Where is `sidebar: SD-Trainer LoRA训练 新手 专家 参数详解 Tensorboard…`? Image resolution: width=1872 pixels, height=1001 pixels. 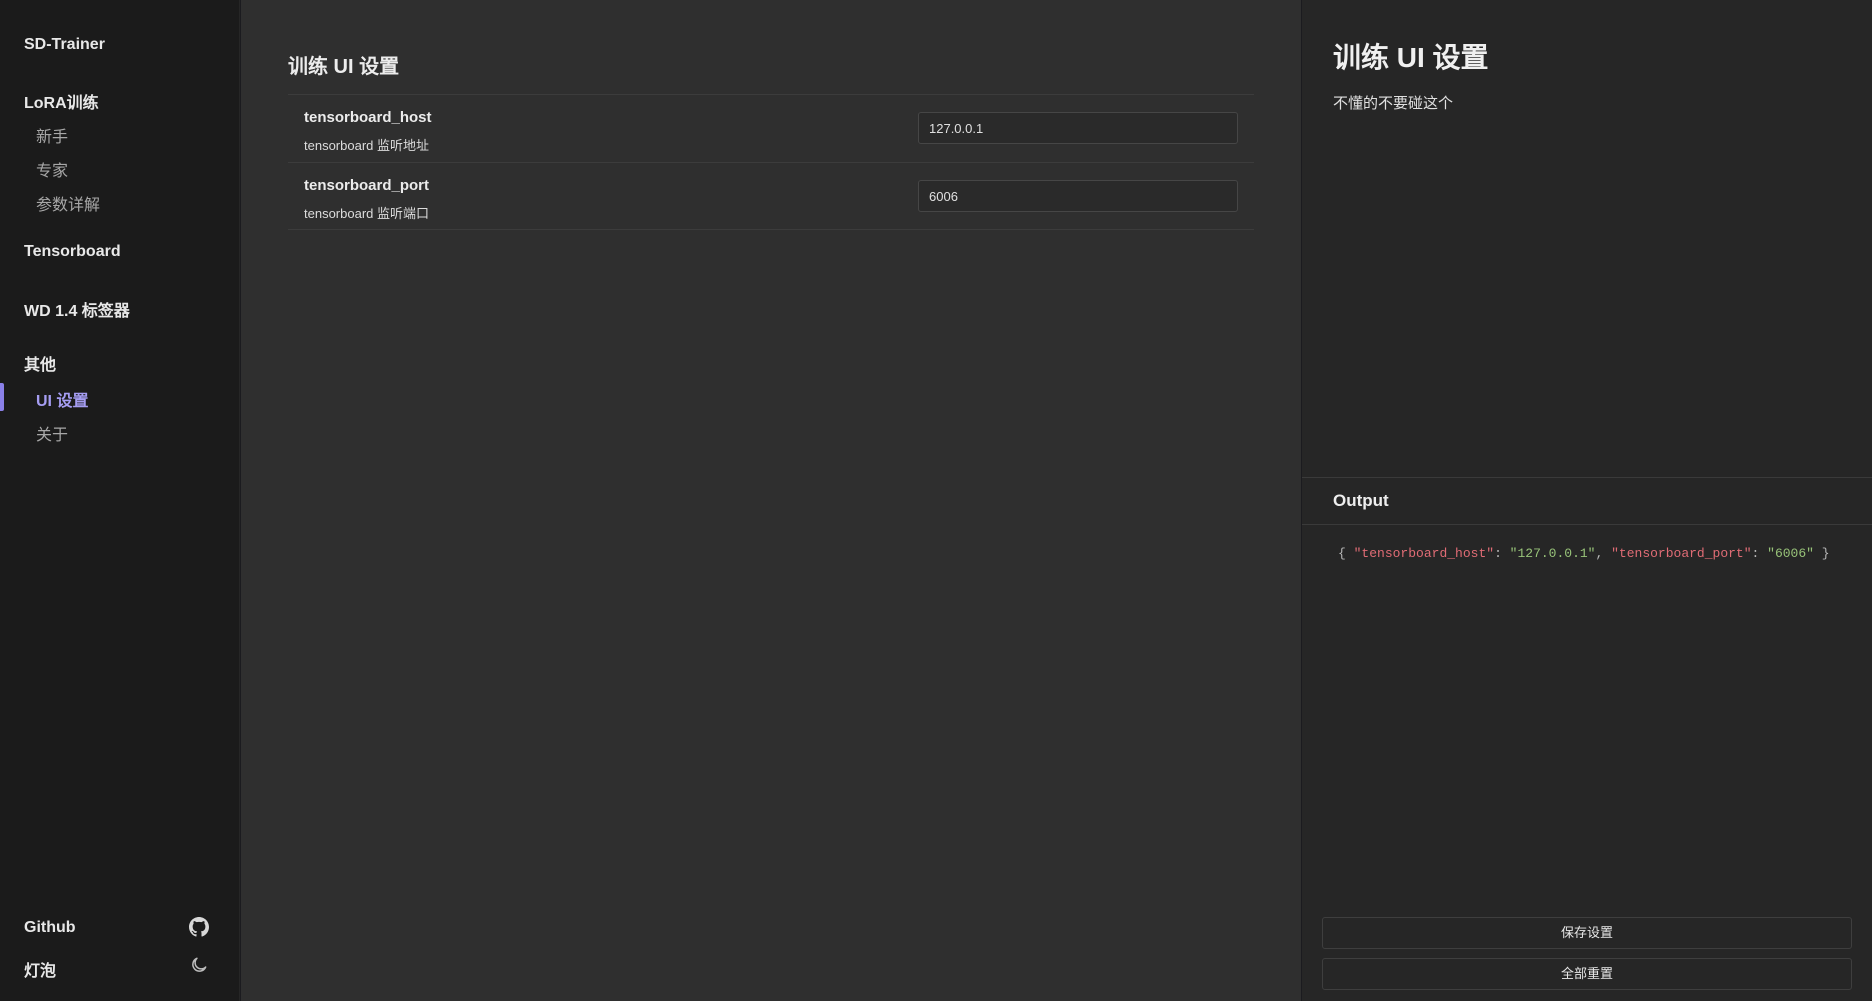
sidebar: SD-Trainer LoRA训练 新手 专家 参数详解 Tensorboard… is located at coordinates (120, 500).